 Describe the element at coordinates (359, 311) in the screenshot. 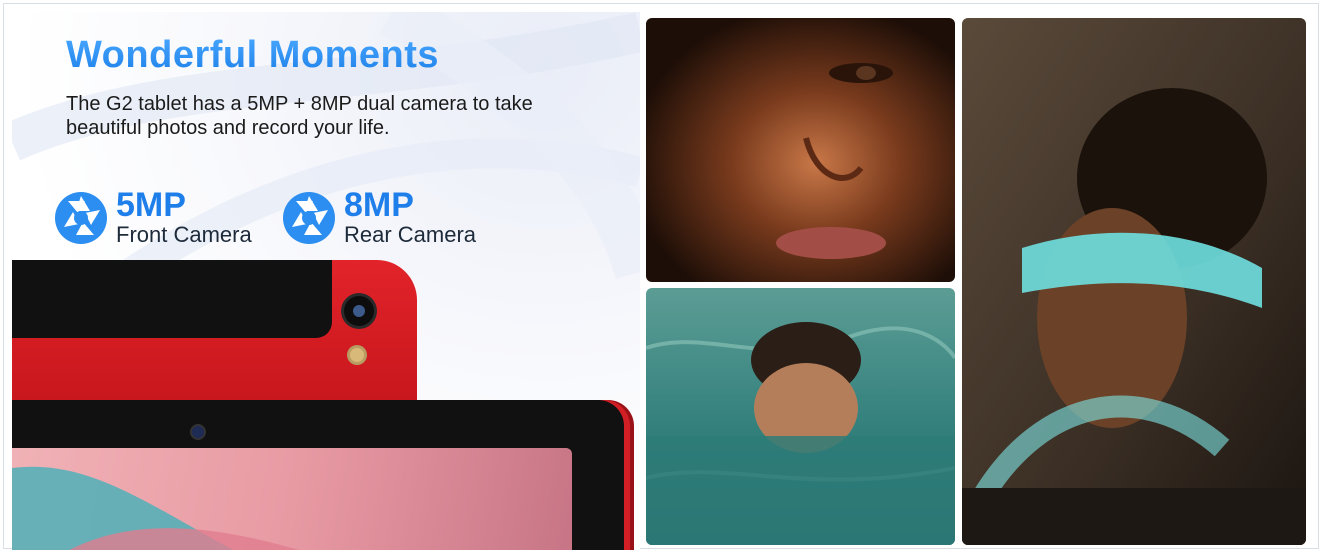

I see `rear-camera-lens` at that location.